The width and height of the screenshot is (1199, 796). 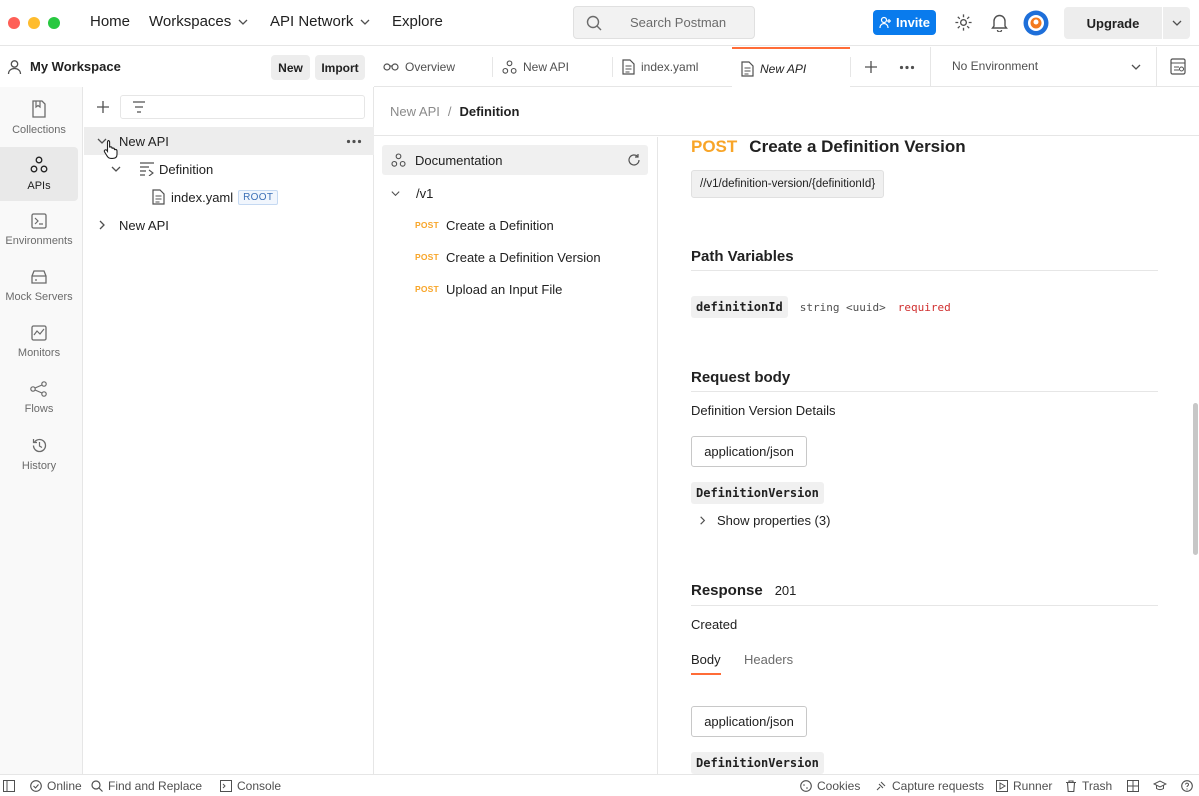 What do you see at coordinates (552, 67) in the screenshot?
I see `tab-new-api: New API` at bounding box center [552, 67].